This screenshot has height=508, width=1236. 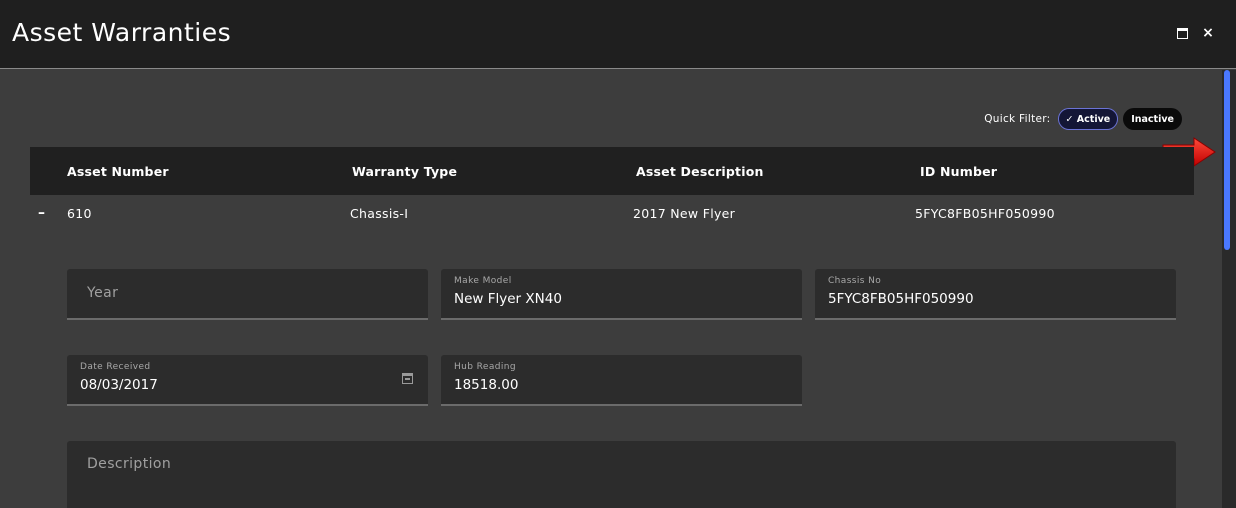 I want to click on chassis-no-value: 5FYC8FB05HF050990, so click(x=901, y=299).